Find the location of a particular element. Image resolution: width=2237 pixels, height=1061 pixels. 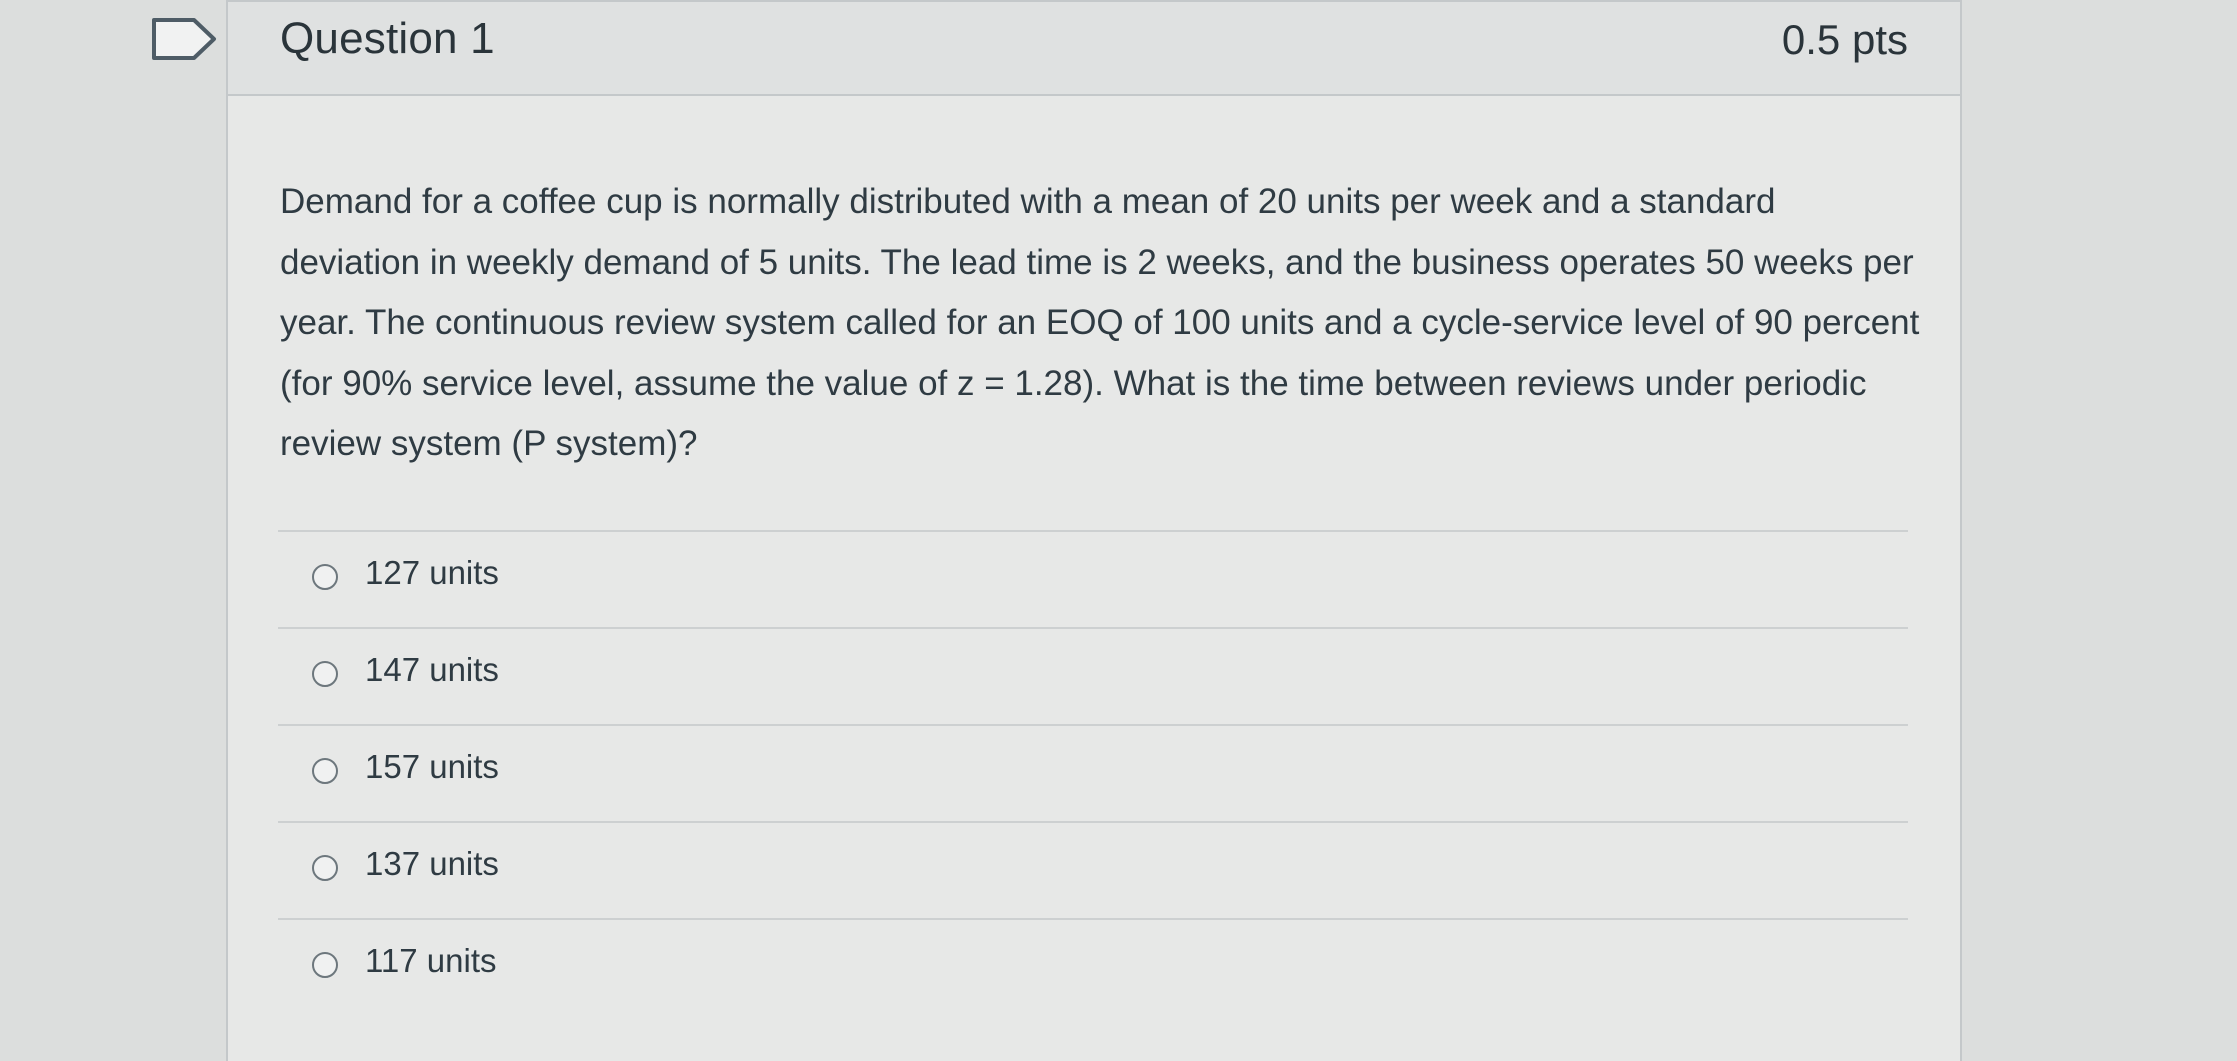

answer-option: 117 units is located at coordinates (1093, 966).